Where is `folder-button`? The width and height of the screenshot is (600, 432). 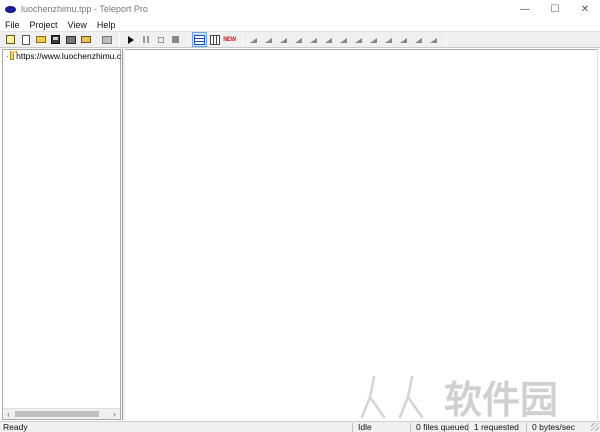 folder-button is located at coordinates (85, 39).